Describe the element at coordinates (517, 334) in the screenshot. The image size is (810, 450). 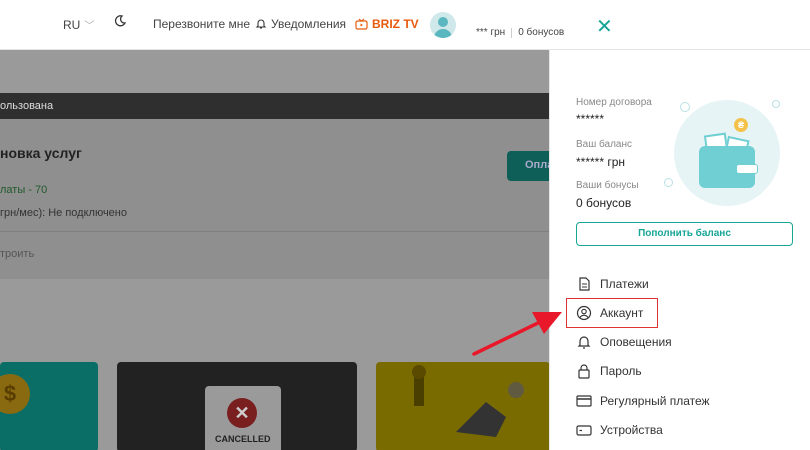
I see `pointer-arrow` at that location.